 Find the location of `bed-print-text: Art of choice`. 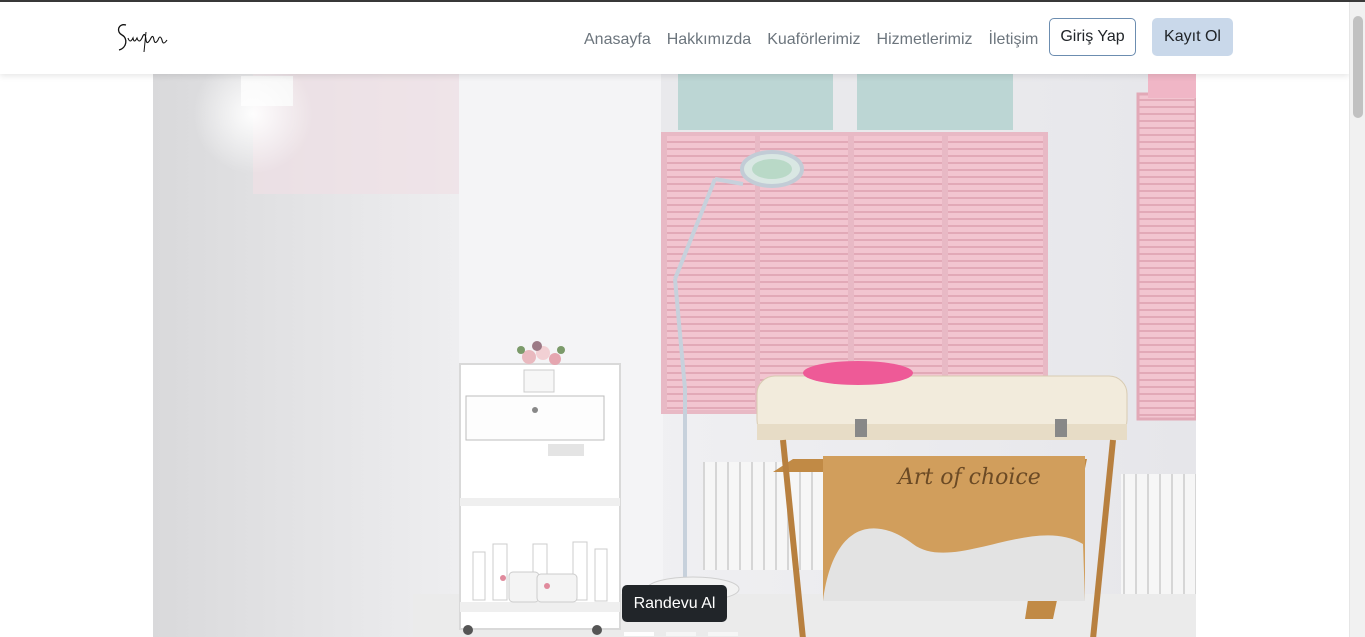

bed-print-text: Art of choice is located at coordinates (968, 477).